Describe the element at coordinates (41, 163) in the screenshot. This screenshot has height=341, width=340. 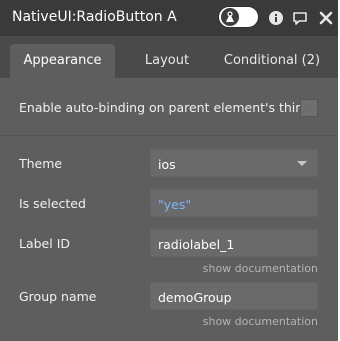
I see `theme-label: Theme` at that location.